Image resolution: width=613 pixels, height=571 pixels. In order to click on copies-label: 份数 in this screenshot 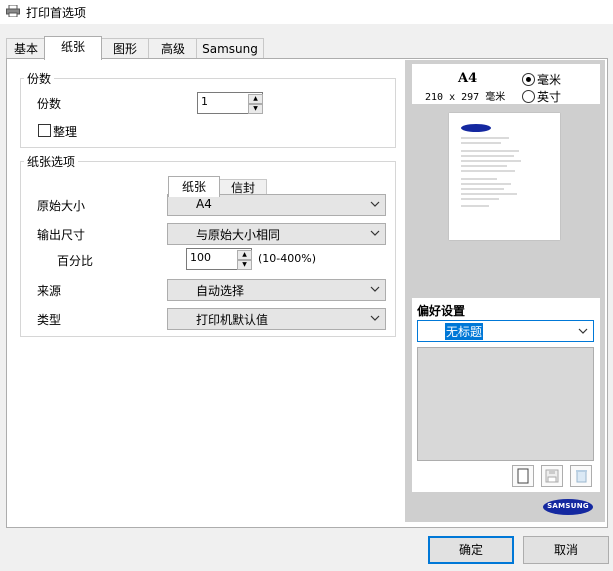, I will do `click(49, 104)`.